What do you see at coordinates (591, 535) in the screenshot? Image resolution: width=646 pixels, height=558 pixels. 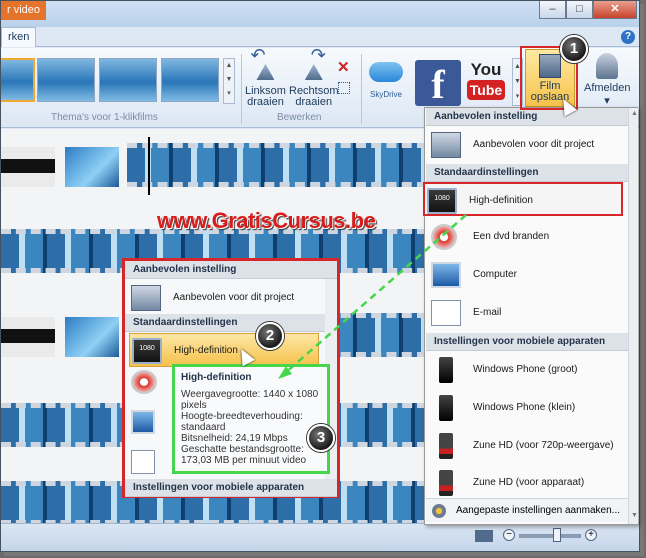 I see `zoom-in-button: +` at bounding box center [591, 535].